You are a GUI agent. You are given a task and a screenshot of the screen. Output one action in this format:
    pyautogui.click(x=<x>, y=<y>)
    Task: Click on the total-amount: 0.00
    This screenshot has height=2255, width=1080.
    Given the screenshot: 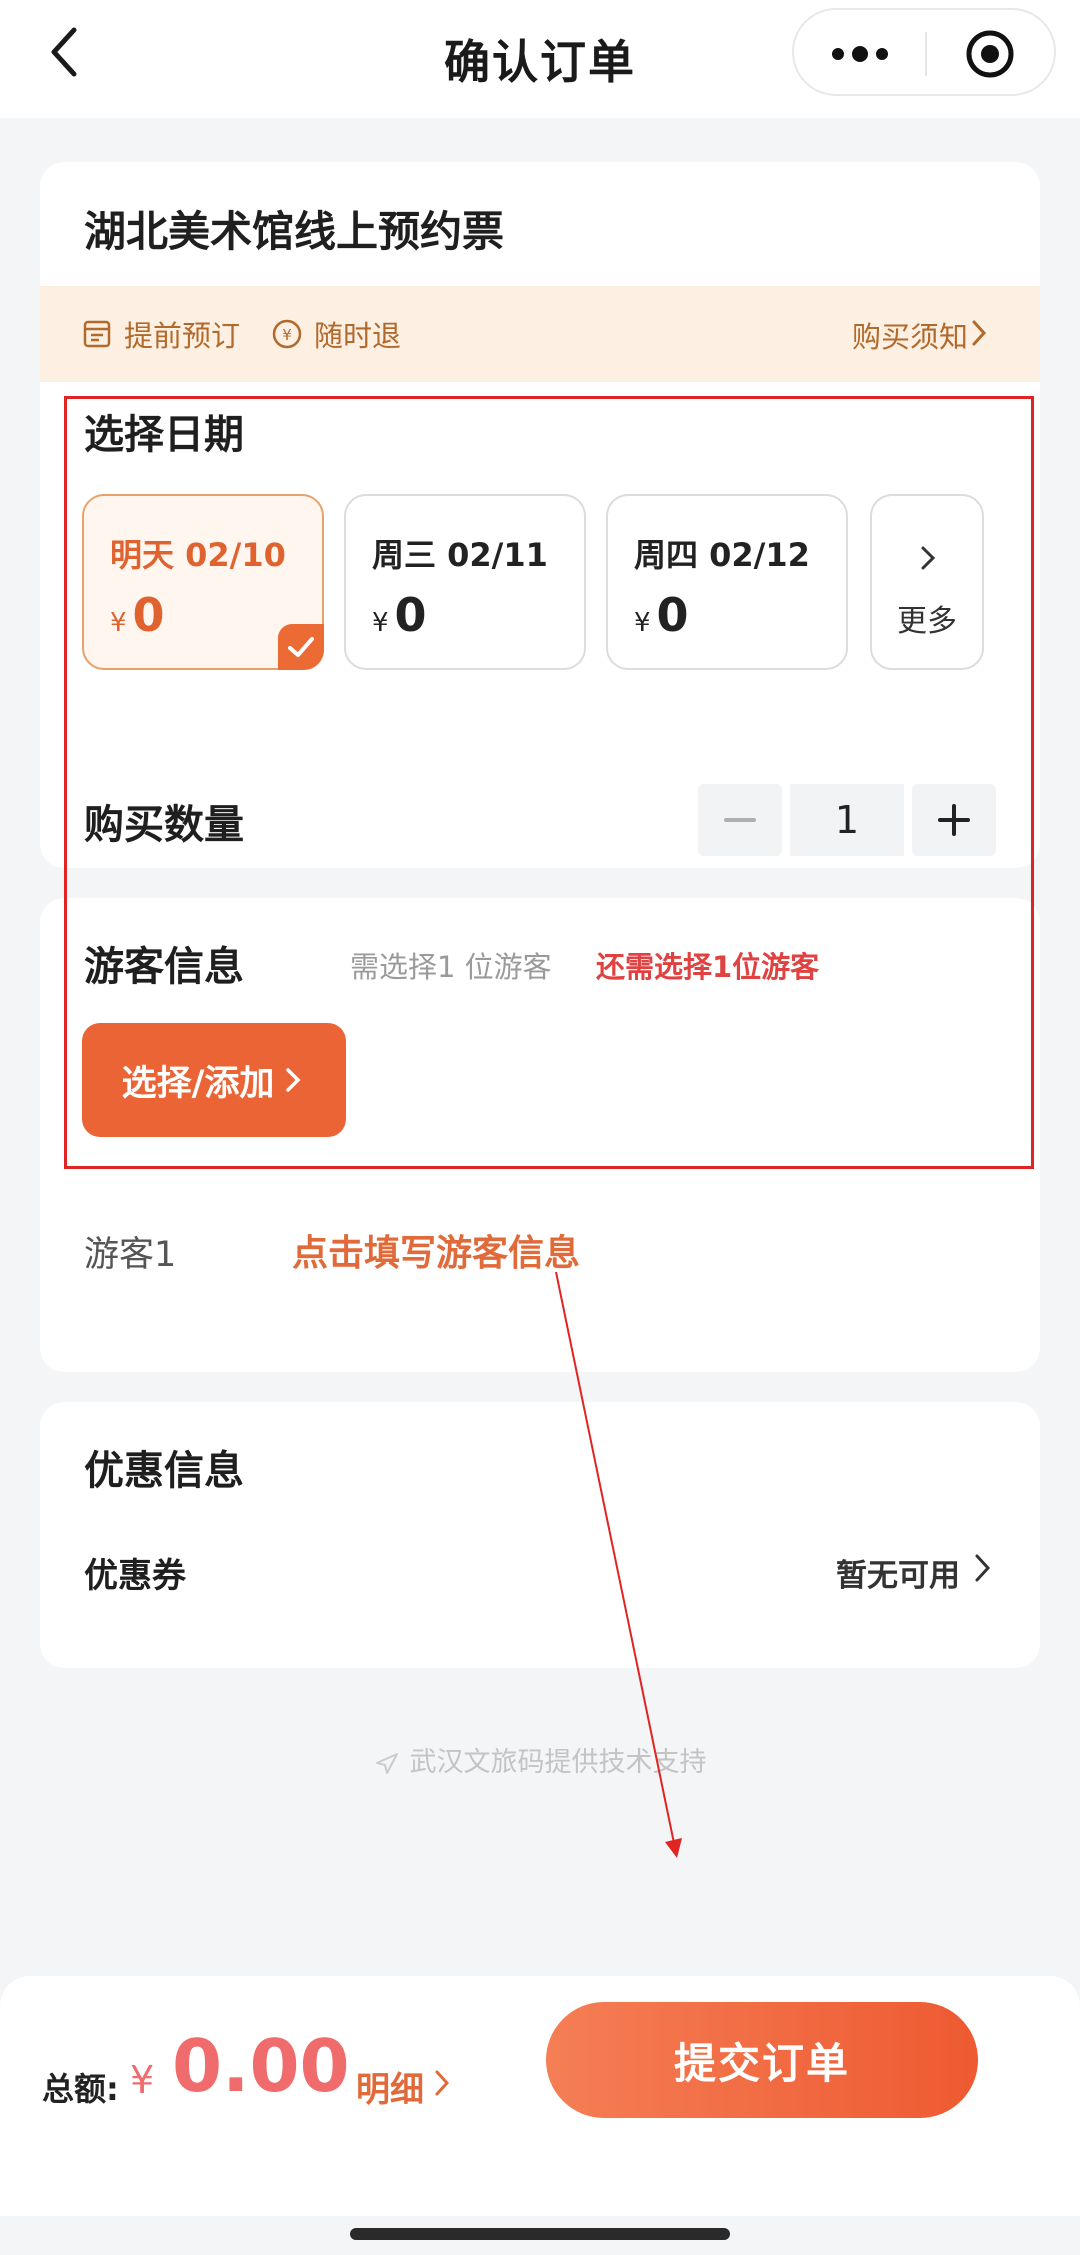 What is the action you would take?
    pyautogui.click(x=261, y=2066)
    